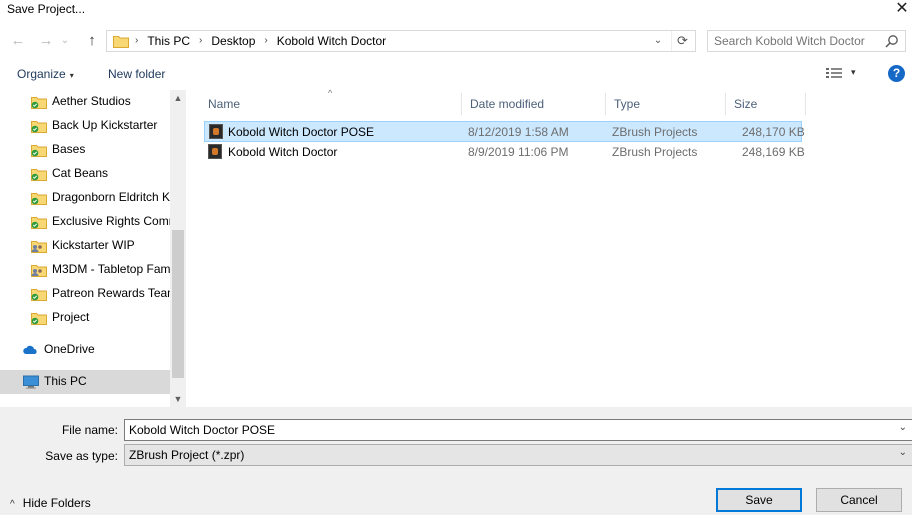 Image resolution: width=912 pixels, height=515 pixels. I want to click on sidebar-item-dragonborn-eldritch: Dragonborn Eldritch K, so click(85, 198).